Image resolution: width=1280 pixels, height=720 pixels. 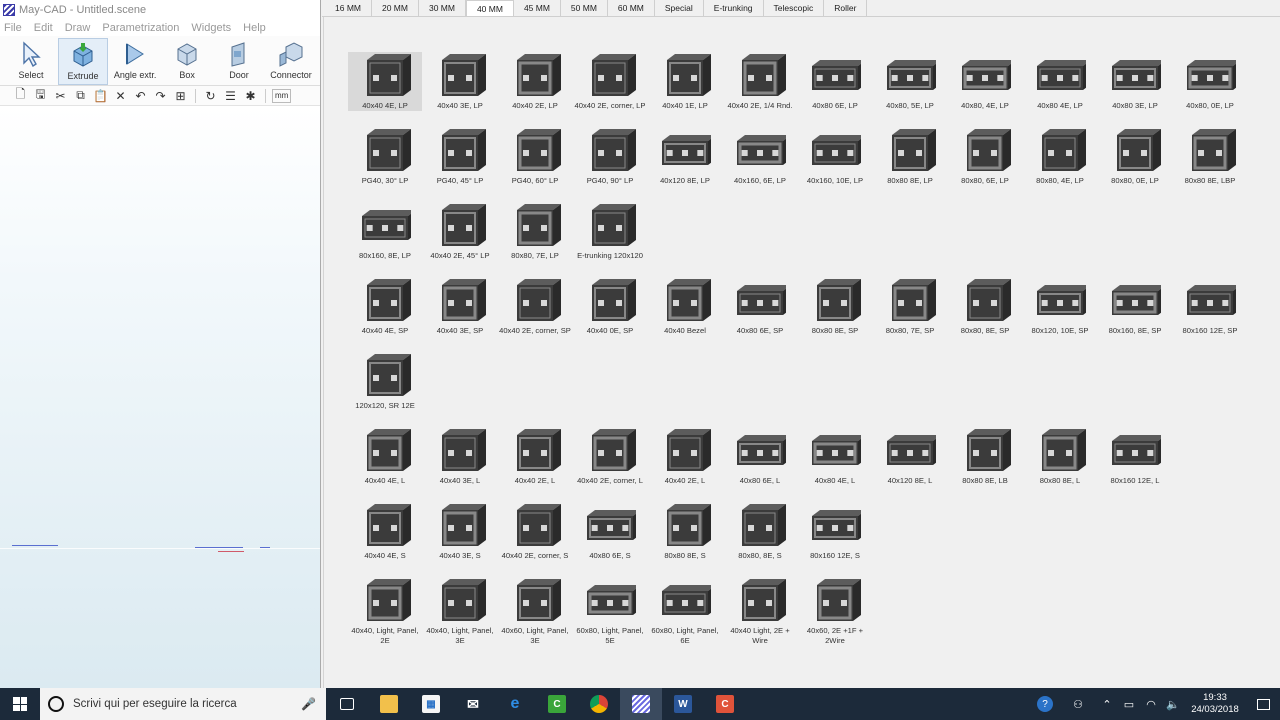 What do you see at coordinates (610, 306) in the screenshot?
I see `profile-item: 40x40 0E, SP` at bounding box center [610, 306].